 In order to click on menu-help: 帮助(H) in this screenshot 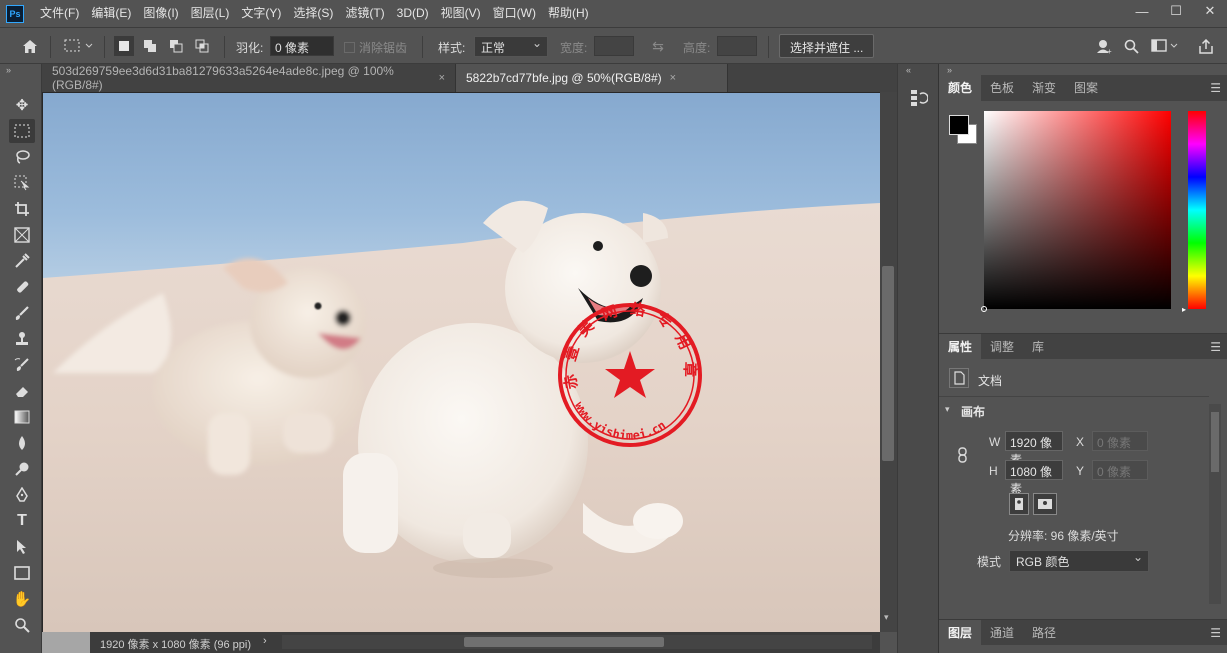, I will do `click(568, 13)`.